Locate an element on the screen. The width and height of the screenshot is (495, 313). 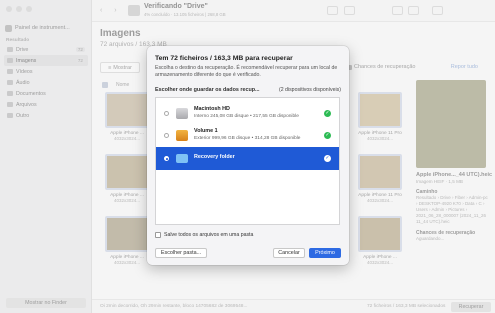
cancel-button: Cancelar is located at coordinates (289, 253).